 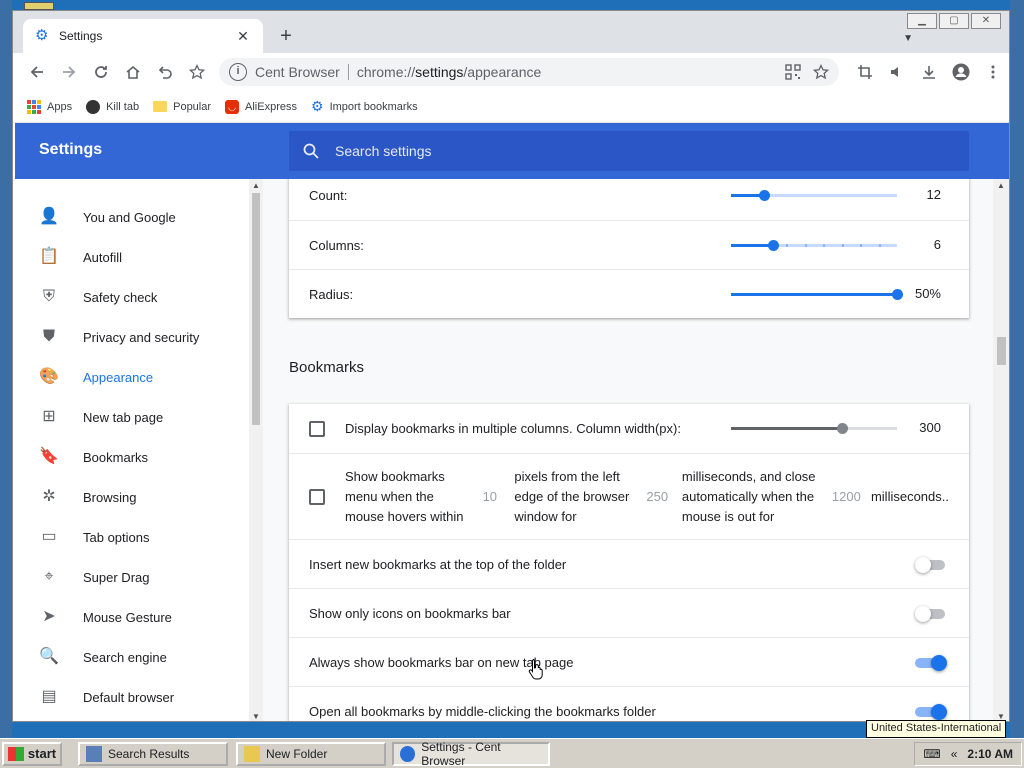 I want to click on mute-button, so click(x=897, y=72).